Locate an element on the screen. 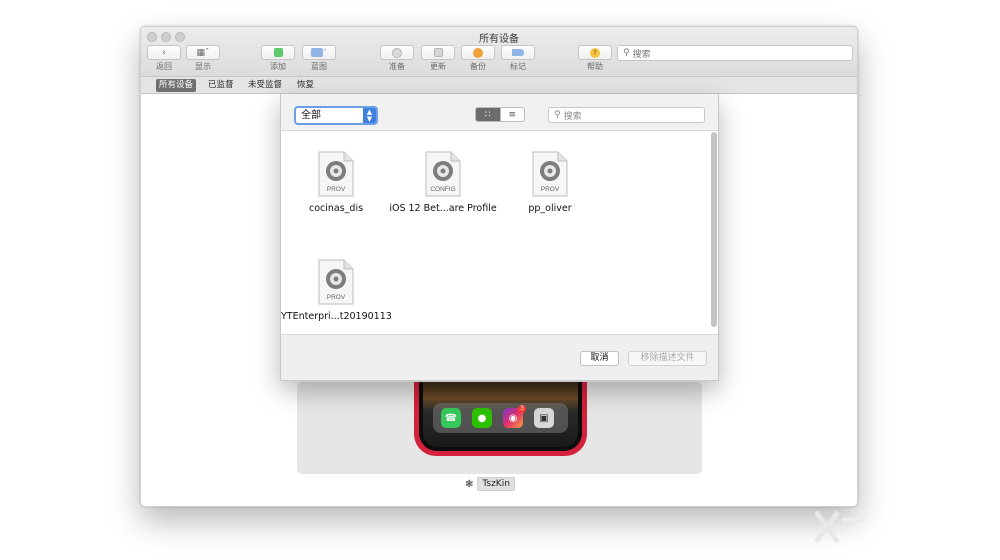  blueprint-label: 蓝图 is located at coordinates (319, 66).